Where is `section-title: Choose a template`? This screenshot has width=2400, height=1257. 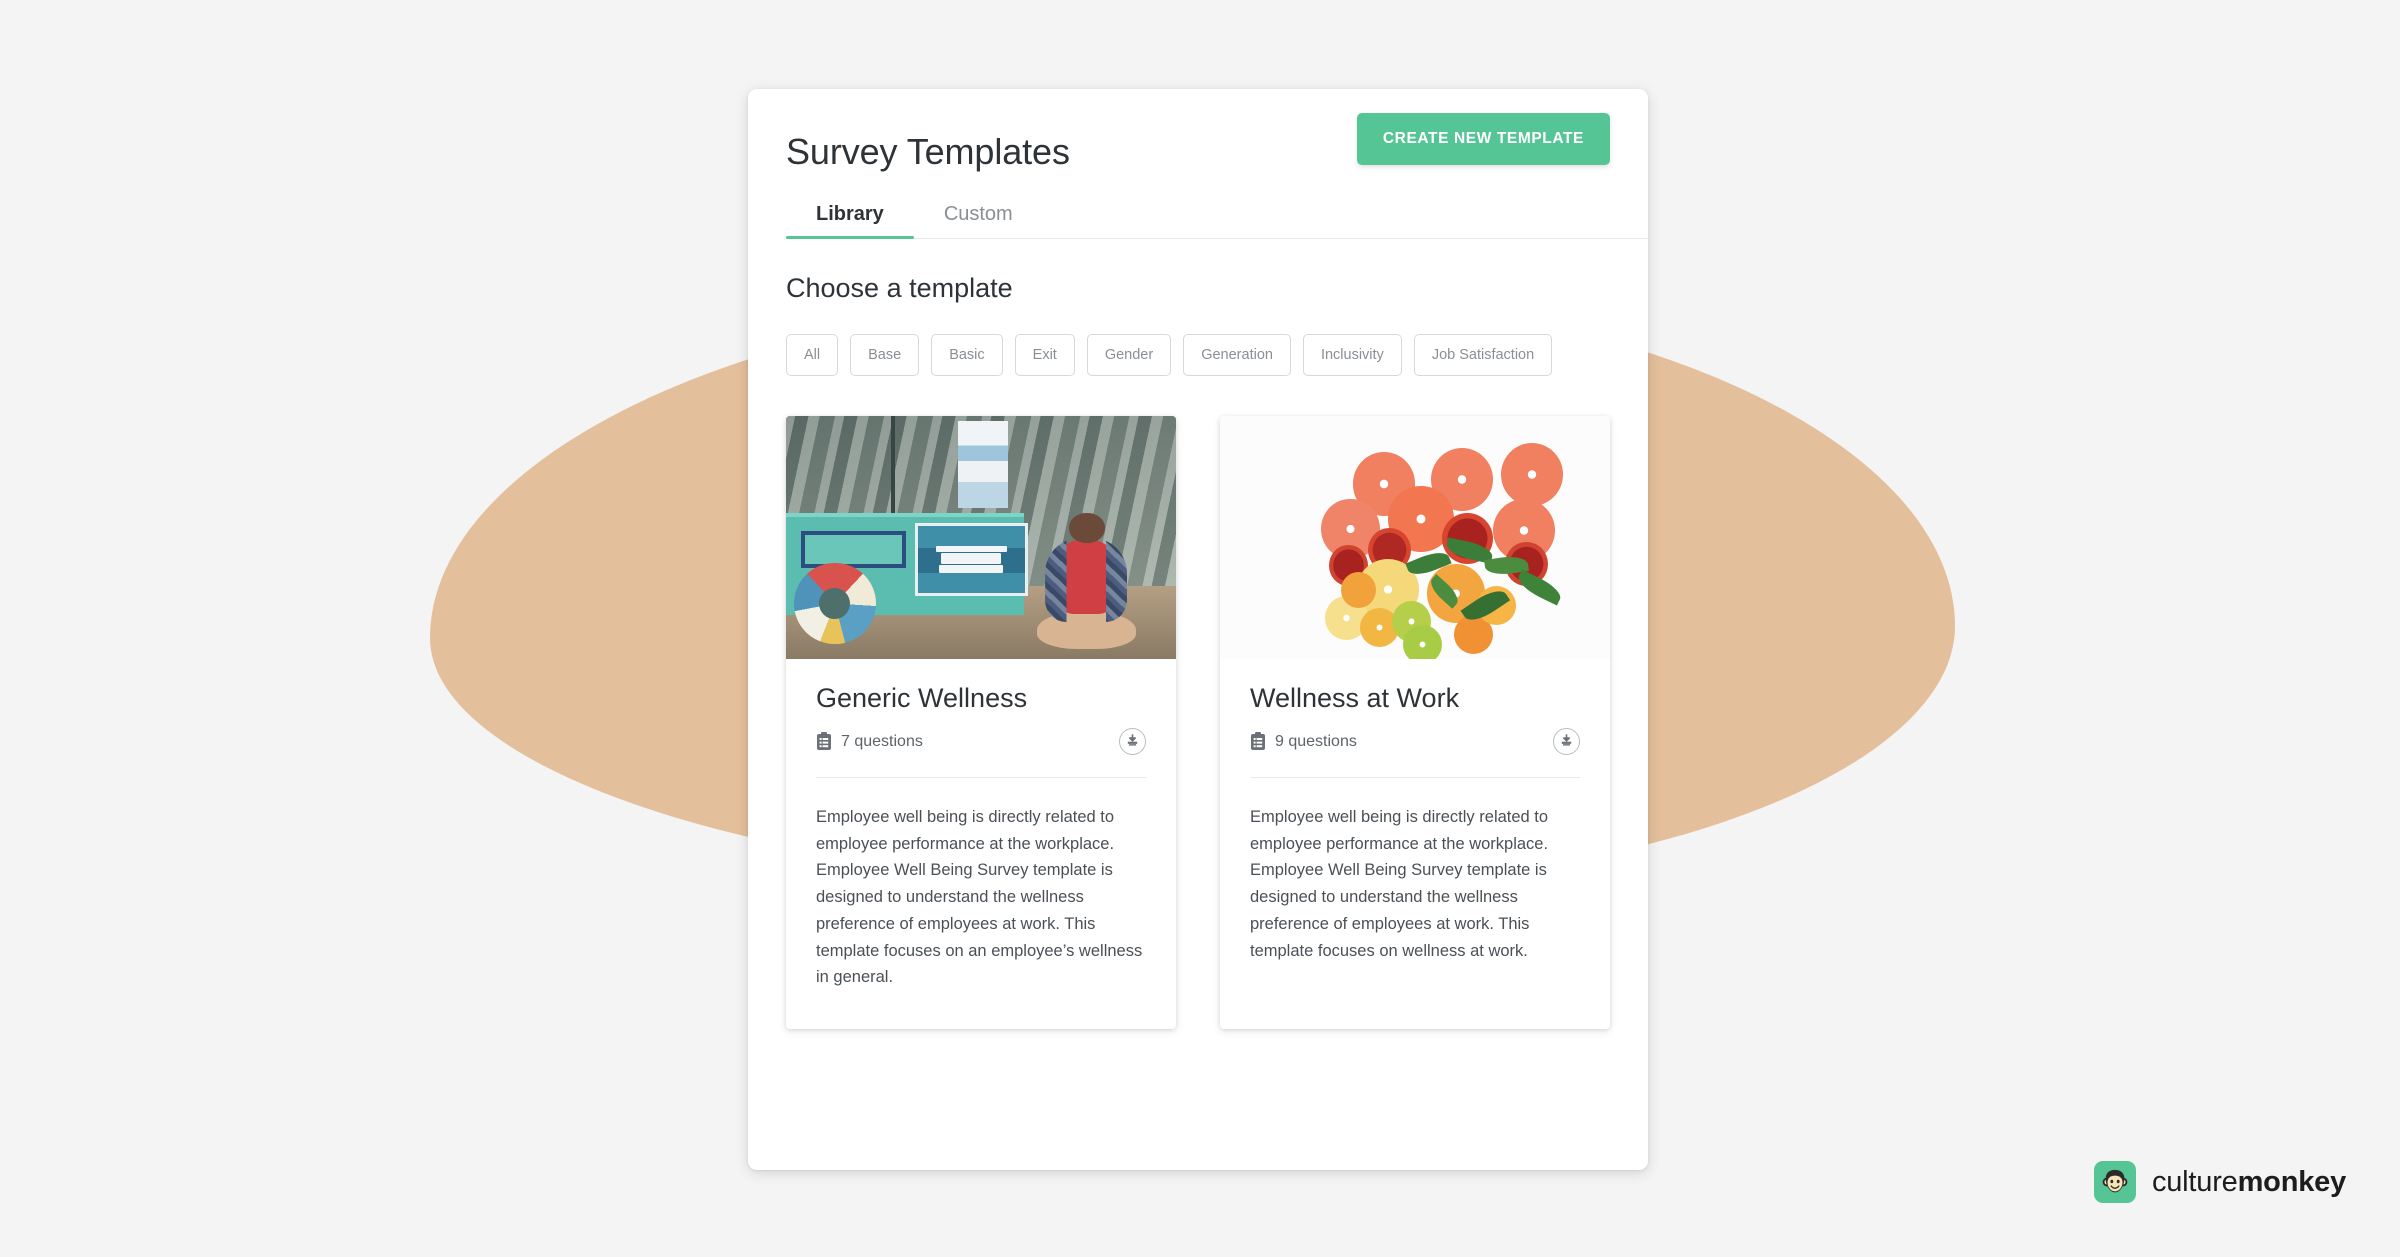
section-title: Choose a template is located at coordinates (899, 288).